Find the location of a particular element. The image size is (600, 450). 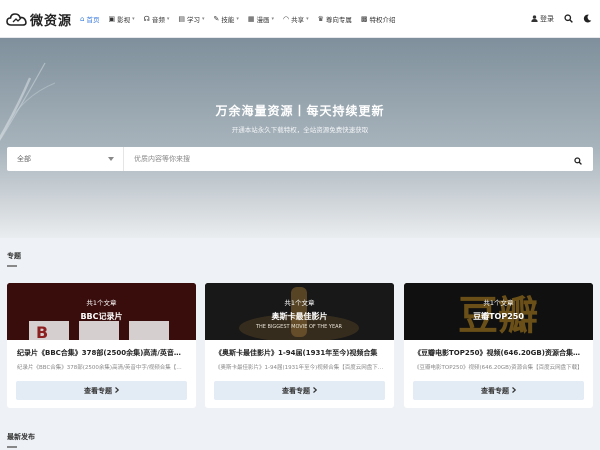

home-icon: ⌂ is located at coordinates (82, 18).